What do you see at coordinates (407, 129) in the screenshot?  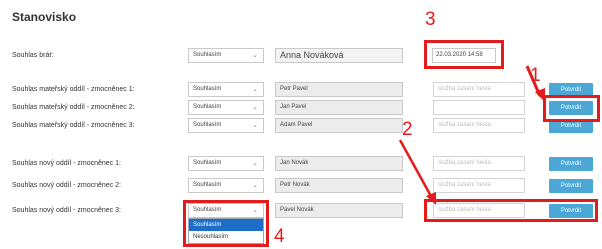 I see `annotation-marker-2: 2` at bounding box center [407, 129].